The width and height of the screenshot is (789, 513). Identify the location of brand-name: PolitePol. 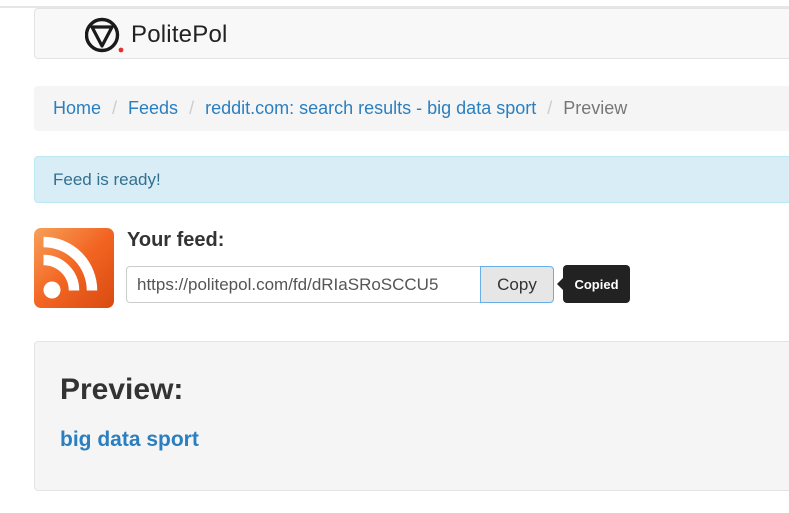
(179, 34).